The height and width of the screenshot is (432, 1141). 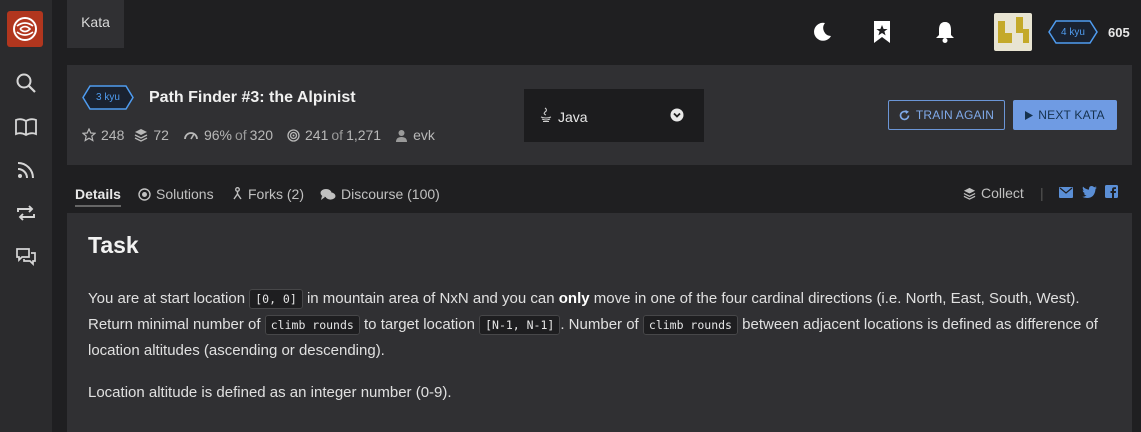 I want to click on facebook-icon, so click(x=1111, y=193).